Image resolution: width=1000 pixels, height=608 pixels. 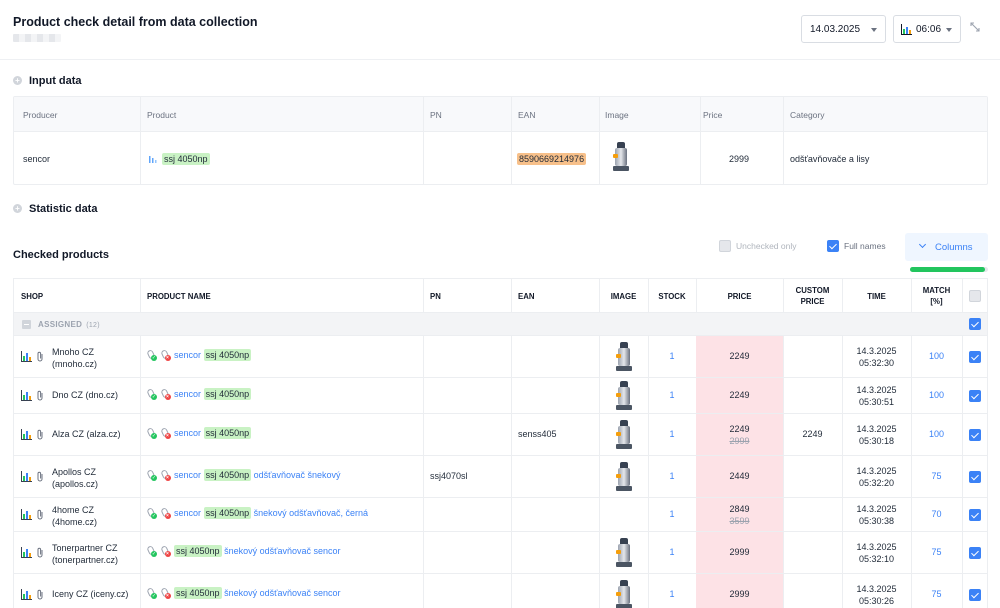 I want to click on header-match: MATCH [%], so click(x=936, y=296).